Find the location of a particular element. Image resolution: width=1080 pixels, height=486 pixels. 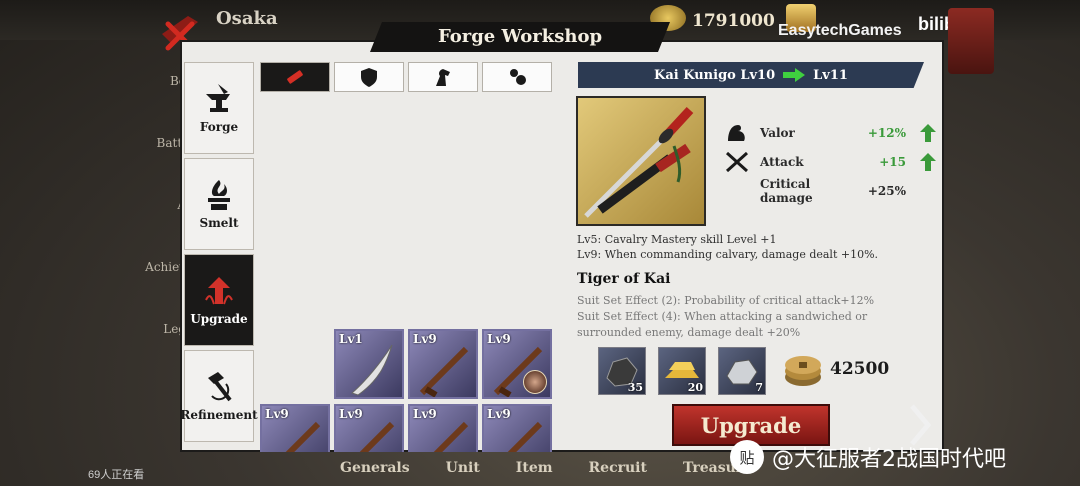

arm-icon is located at coordinates (736, 132).